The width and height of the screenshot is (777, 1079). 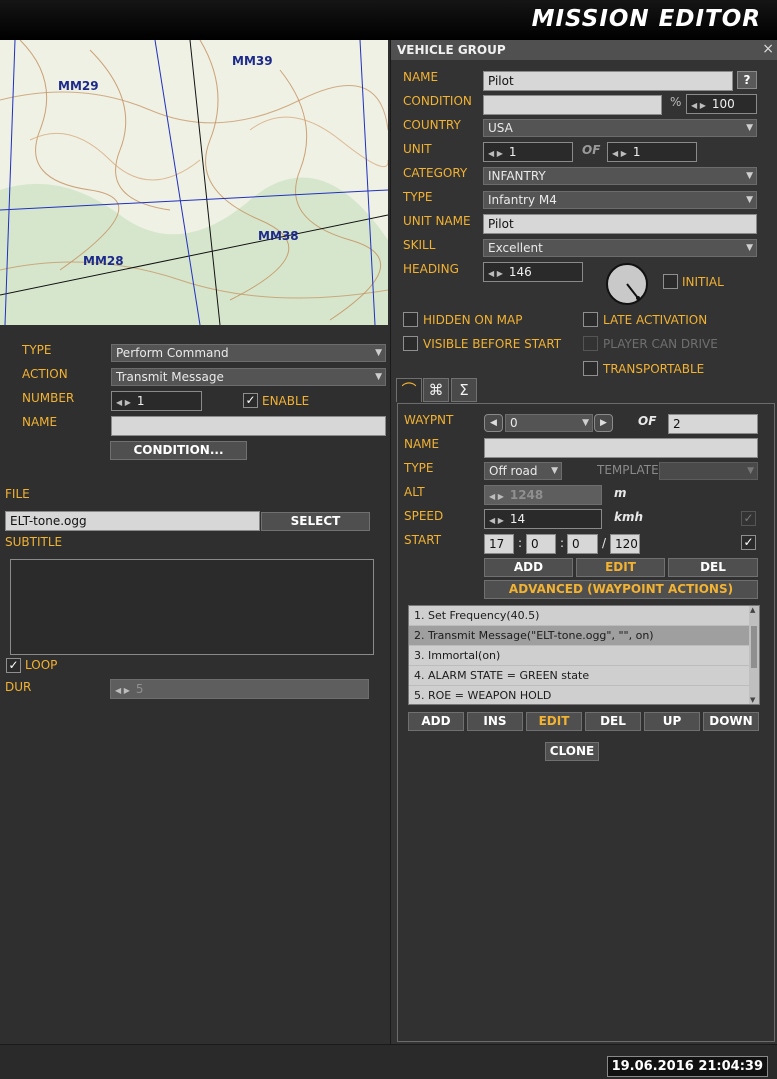 What do you see at coordinates (436, 390) in the screenshot?
I see `tab-commands: ⌘` at bounding box center [436, 390].